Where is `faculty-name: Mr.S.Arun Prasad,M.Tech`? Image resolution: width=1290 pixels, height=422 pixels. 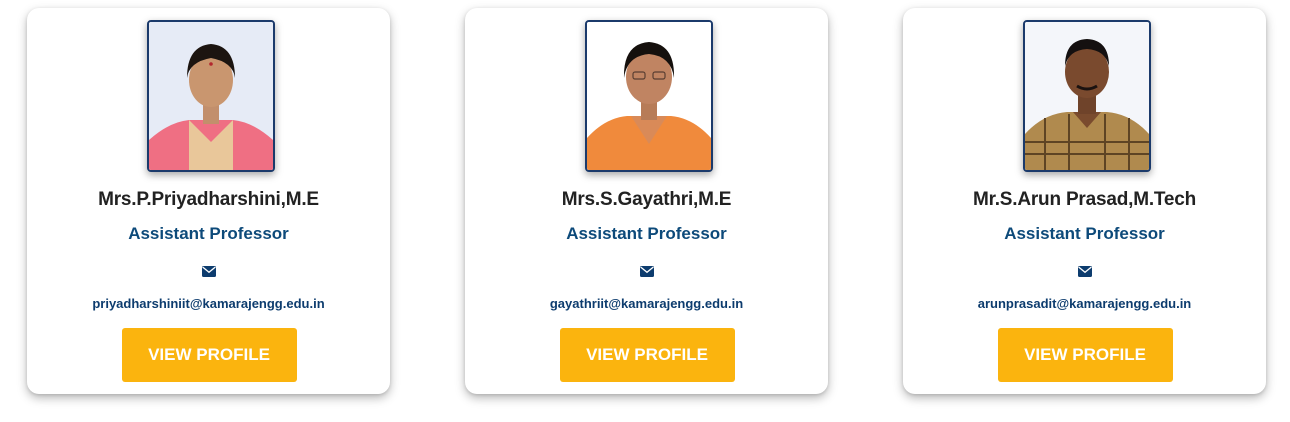
faculty-name: Mr.S.Arun Prasad,M.Tech is located at coordinates (1084, 199).